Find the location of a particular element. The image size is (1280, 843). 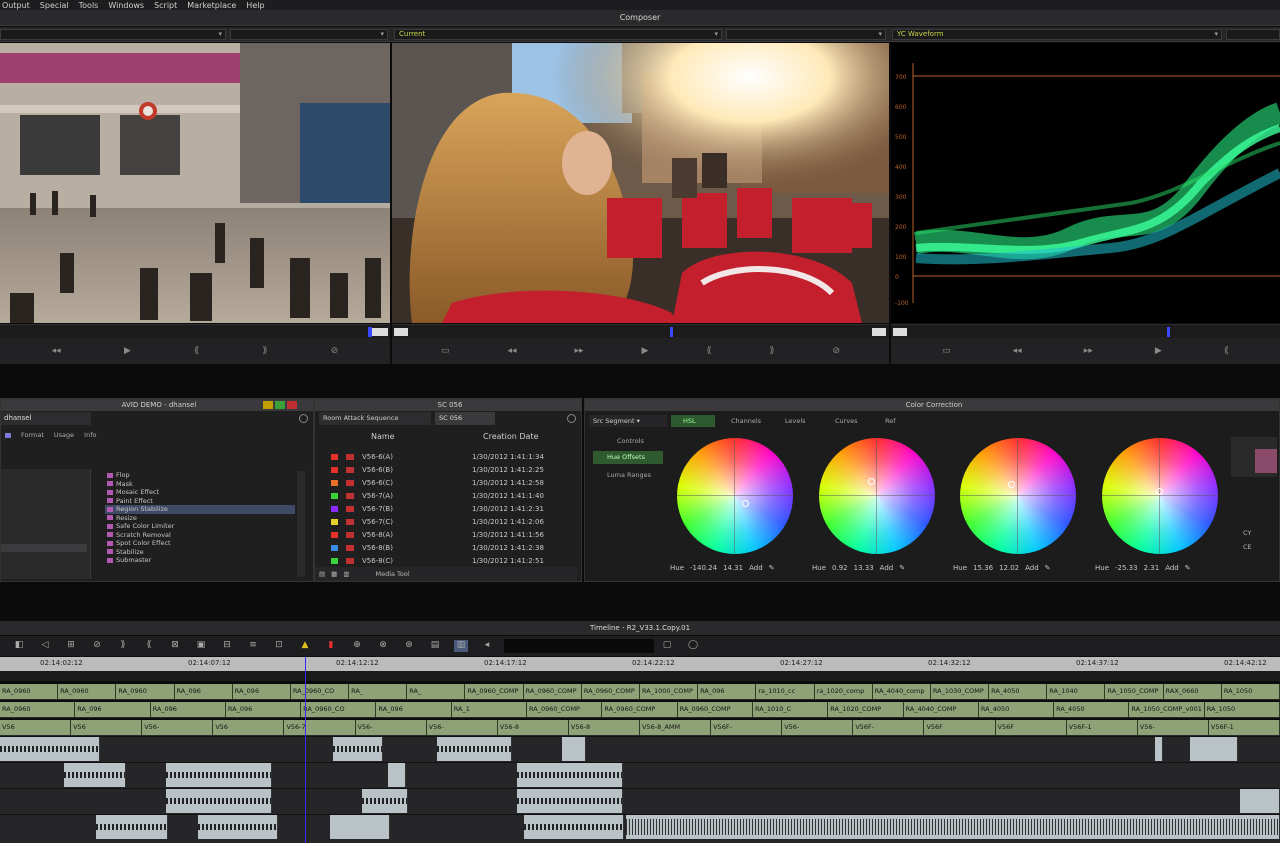

video-clip: RA_4040_comp is located at coordinates (901, 691).